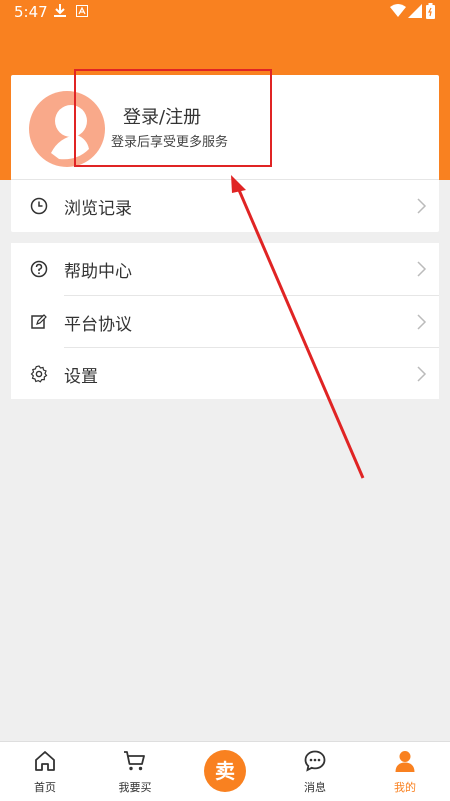 This screenshot has width=450, height=801. What do you see at coordinates (405, 787) in the screenshot?
I see `tab-label: 我的` at bounding box center [405, 787].